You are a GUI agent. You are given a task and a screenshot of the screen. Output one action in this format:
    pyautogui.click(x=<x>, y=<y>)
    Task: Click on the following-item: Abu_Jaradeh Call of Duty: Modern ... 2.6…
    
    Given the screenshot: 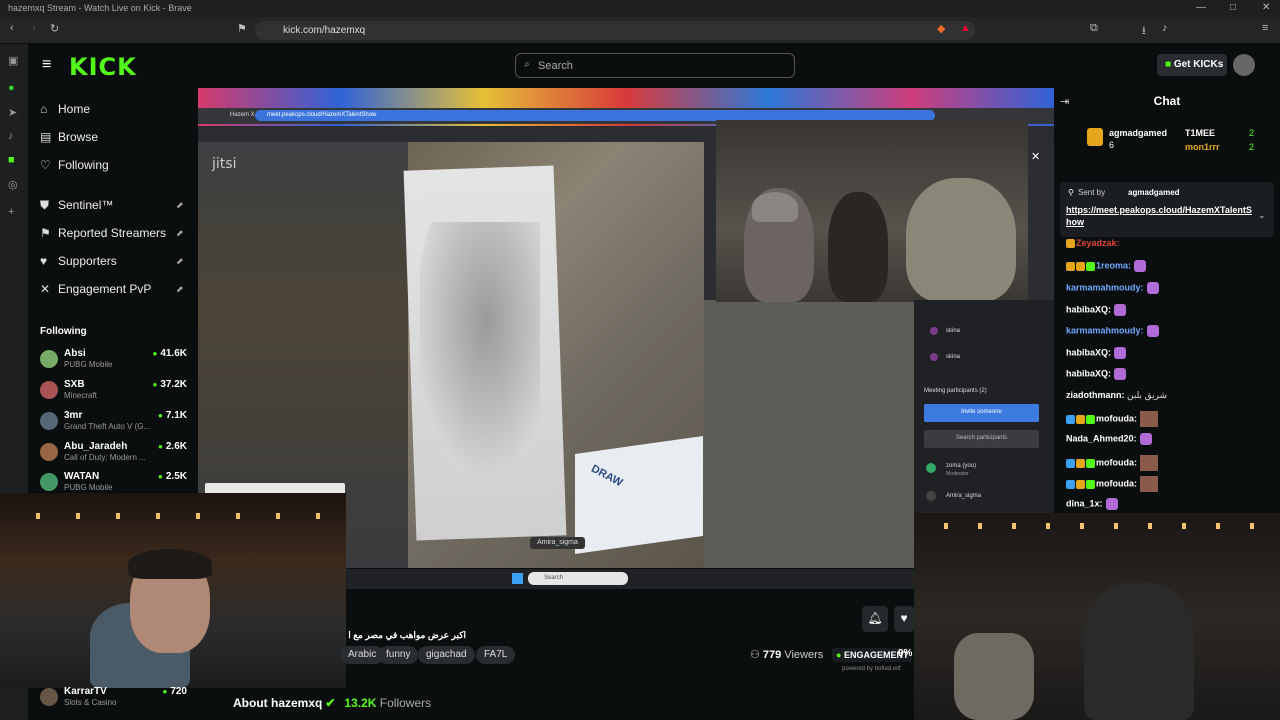 What is the action you would take?
    pyautogui.click(x=115, y=455)
    